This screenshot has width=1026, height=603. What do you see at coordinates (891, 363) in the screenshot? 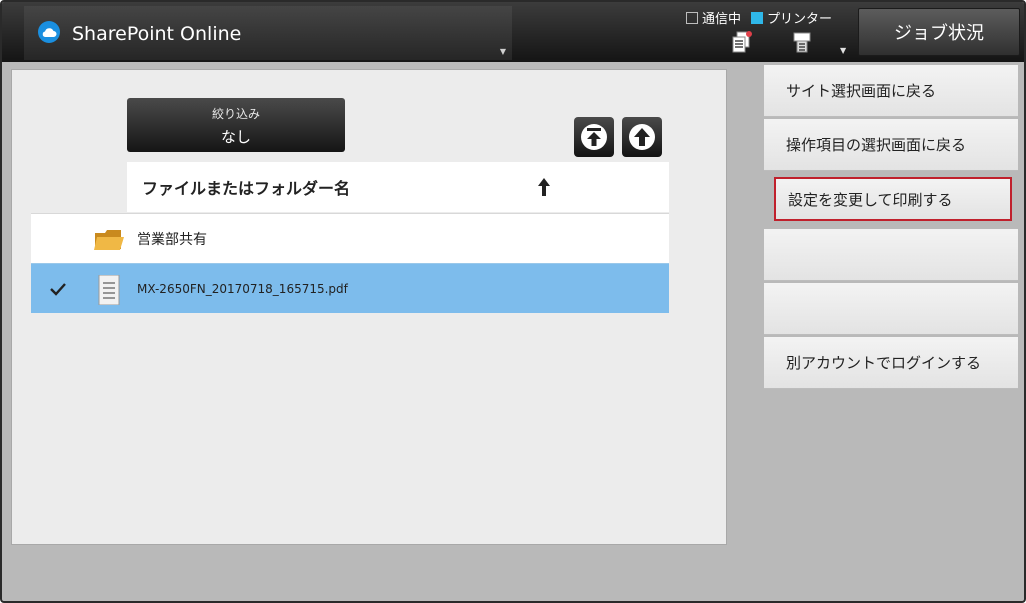
I see `menu-item-login-other-account: 別アカウントでログインする` at bounding box center [891, 363].